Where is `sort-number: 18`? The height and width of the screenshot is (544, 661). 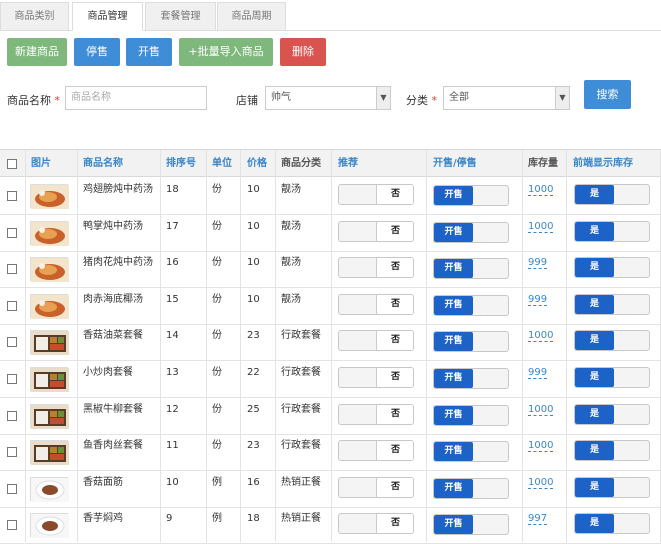 sort-number: 18 is located at coordinates (172, 189).